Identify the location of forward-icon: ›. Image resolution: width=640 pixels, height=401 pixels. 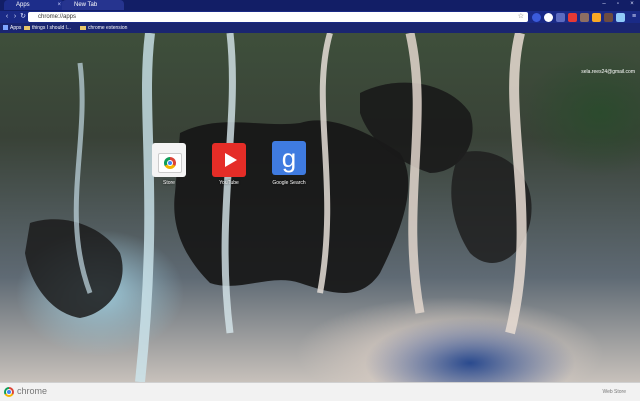
(15, 17).